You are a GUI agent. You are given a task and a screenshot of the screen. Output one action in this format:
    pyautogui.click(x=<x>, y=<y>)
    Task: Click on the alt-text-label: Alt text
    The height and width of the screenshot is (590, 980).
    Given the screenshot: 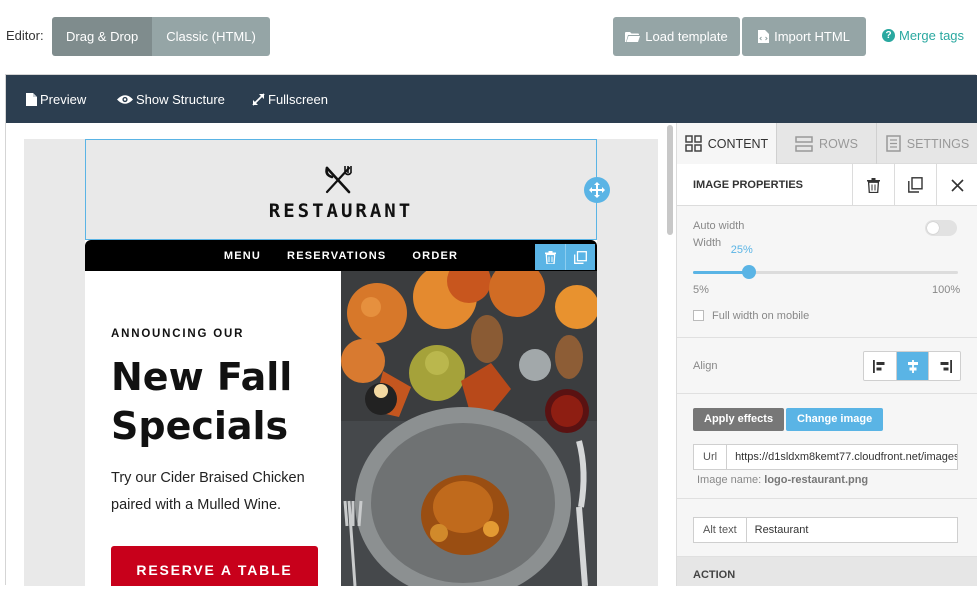 What is the action you would take?
    pyautogui.click(x=720, y=530)
    